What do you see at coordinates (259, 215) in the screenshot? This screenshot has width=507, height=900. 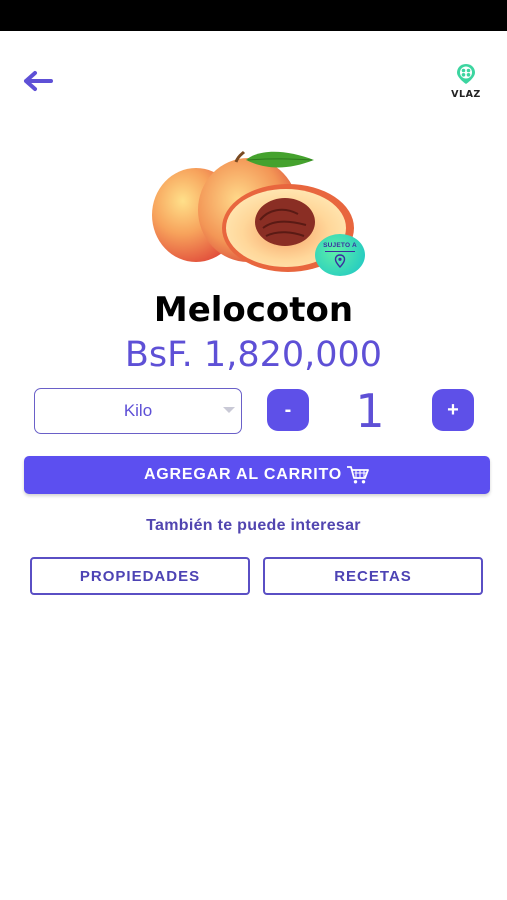 I see `peach-image: SUJETO A` at bounding box center [259, 215].